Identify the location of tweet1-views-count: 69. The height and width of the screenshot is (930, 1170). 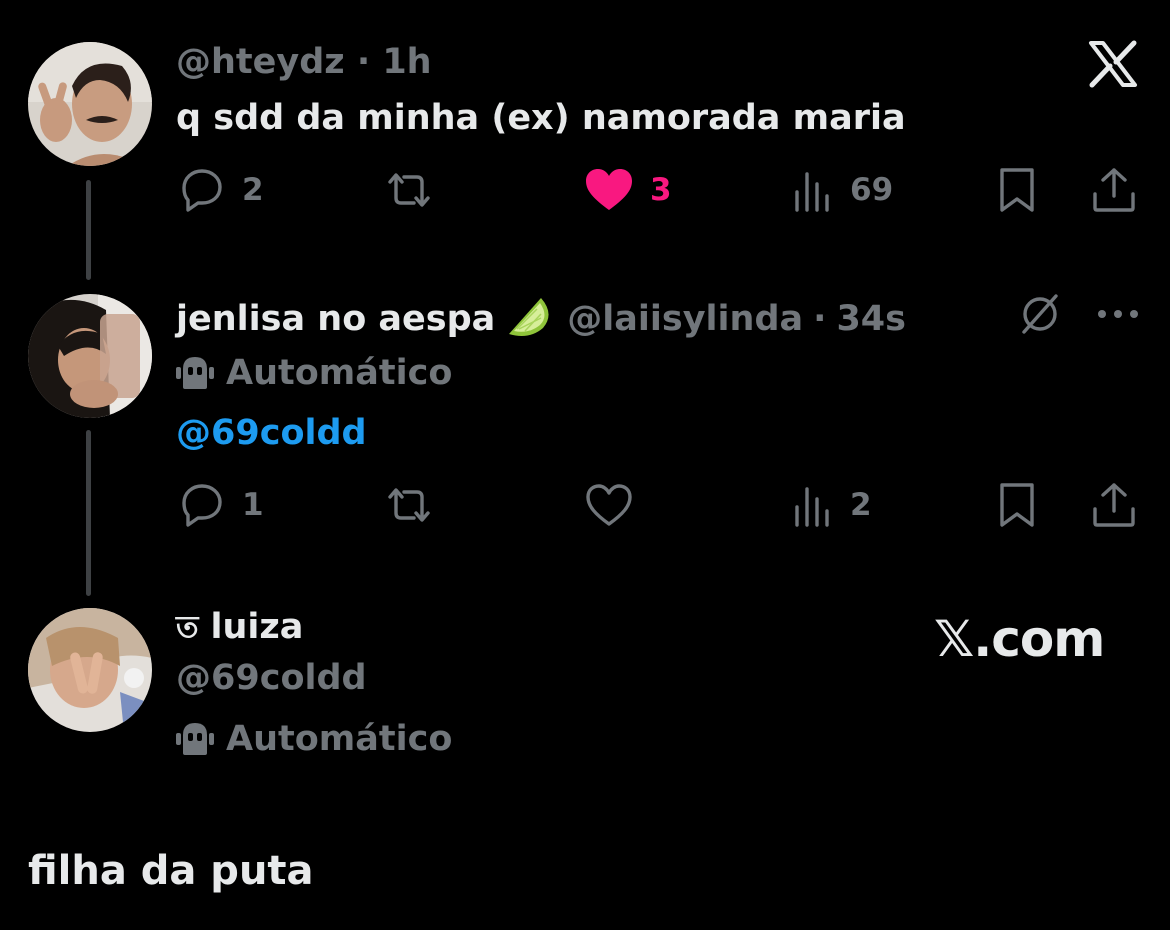
(872, 189).